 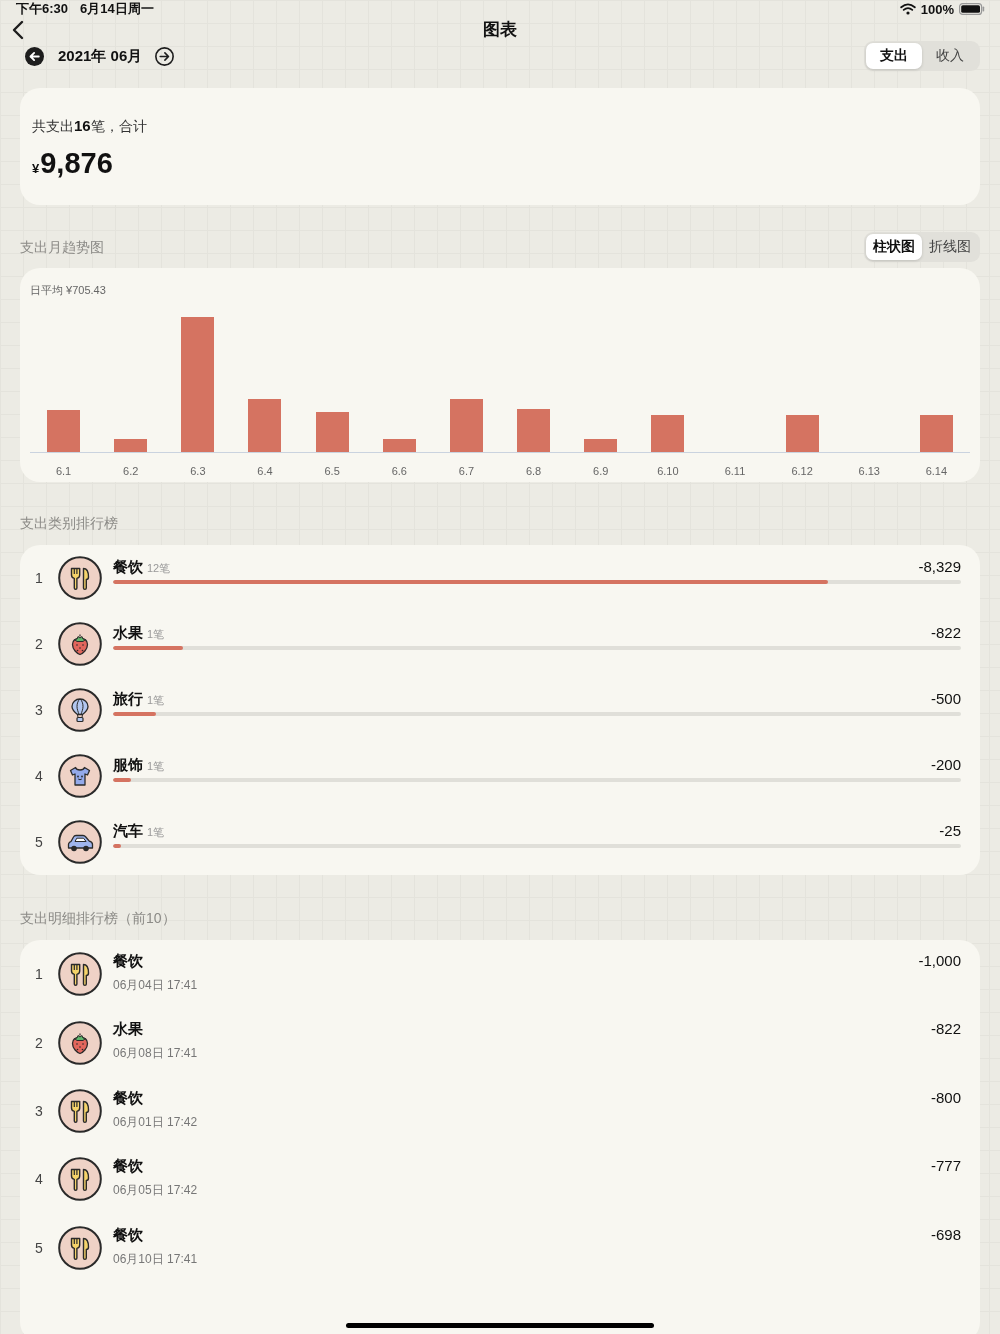 What do you see at coordinates (155, 1053) in the screenshot?
I see `transaction-time: 06月08日 17:41` at bounding box center [155, 1053].